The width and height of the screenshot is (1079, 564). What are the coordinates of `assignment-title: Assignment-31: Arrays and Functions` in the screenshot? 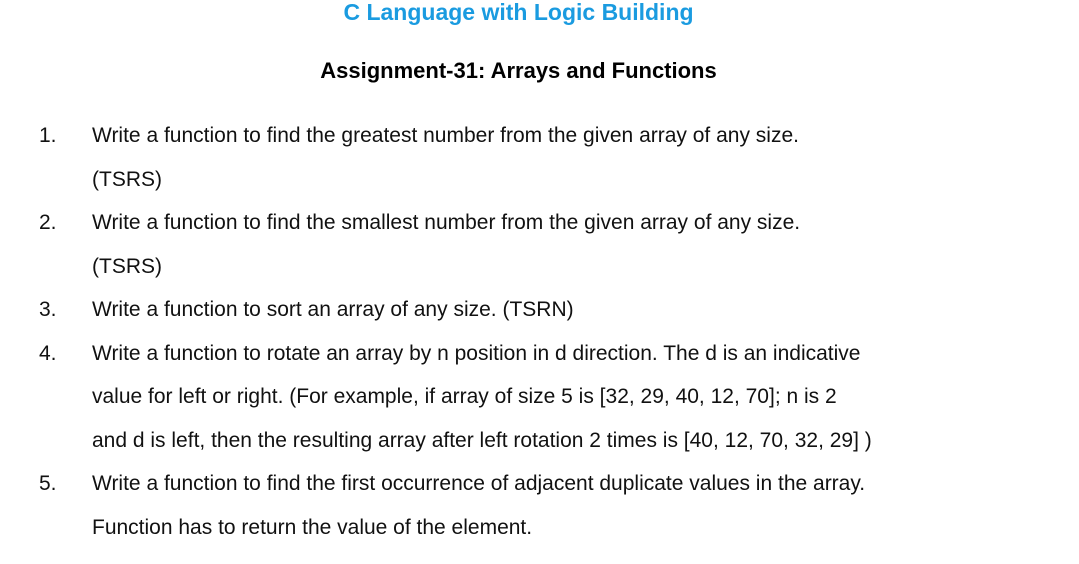 It's located at (518, 70).